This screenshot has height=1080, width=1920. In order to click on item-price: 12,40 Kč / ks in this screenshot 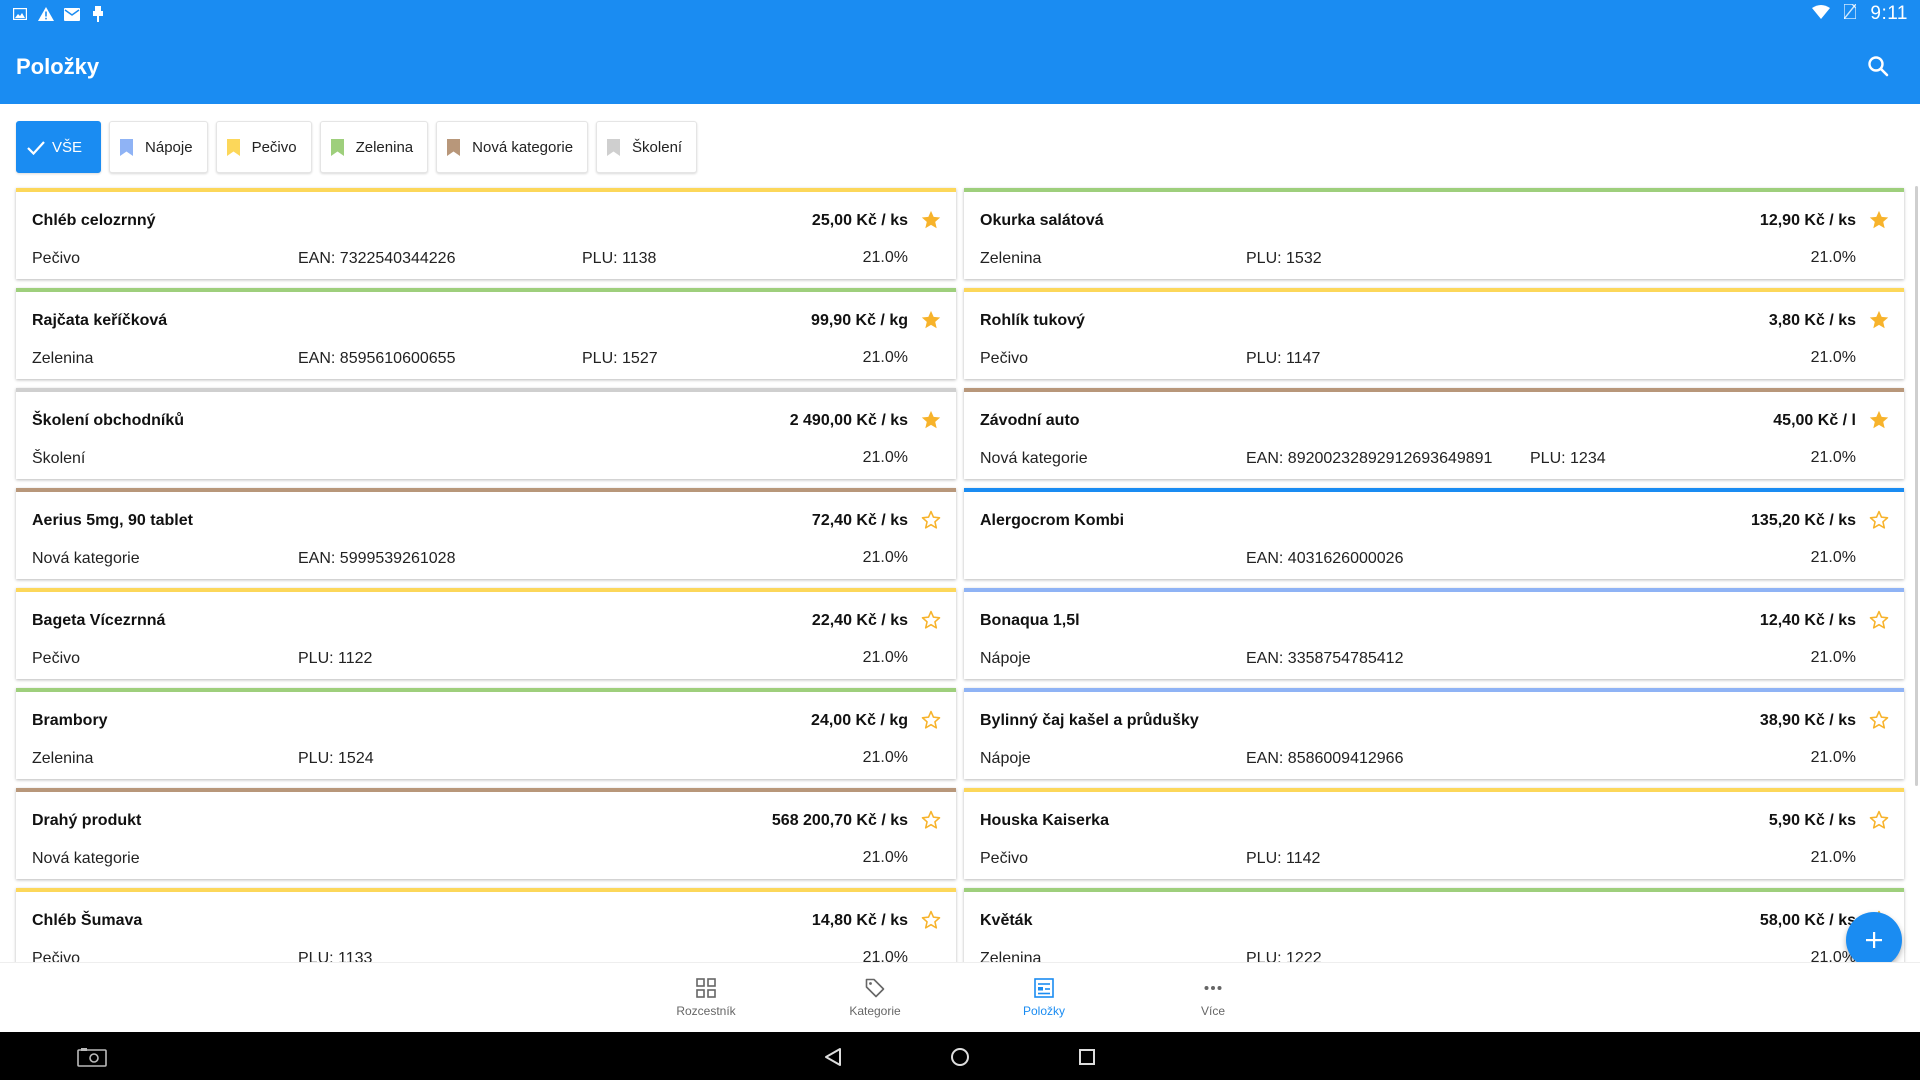, I will do `click(1807, 620)`.